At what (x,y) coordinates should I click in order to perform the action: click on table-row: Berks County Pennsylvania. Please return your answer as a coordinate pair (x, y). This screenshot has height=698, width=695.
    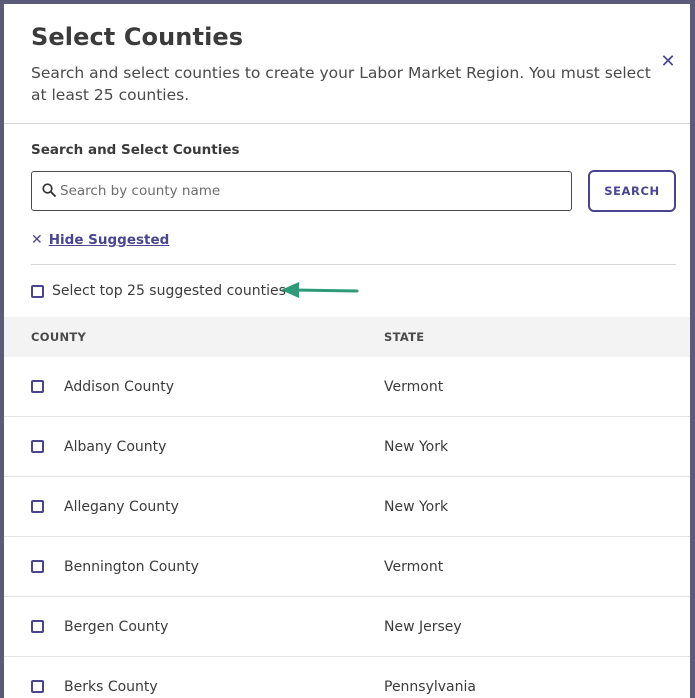
    Looking at the image, I should click on (347, 677).